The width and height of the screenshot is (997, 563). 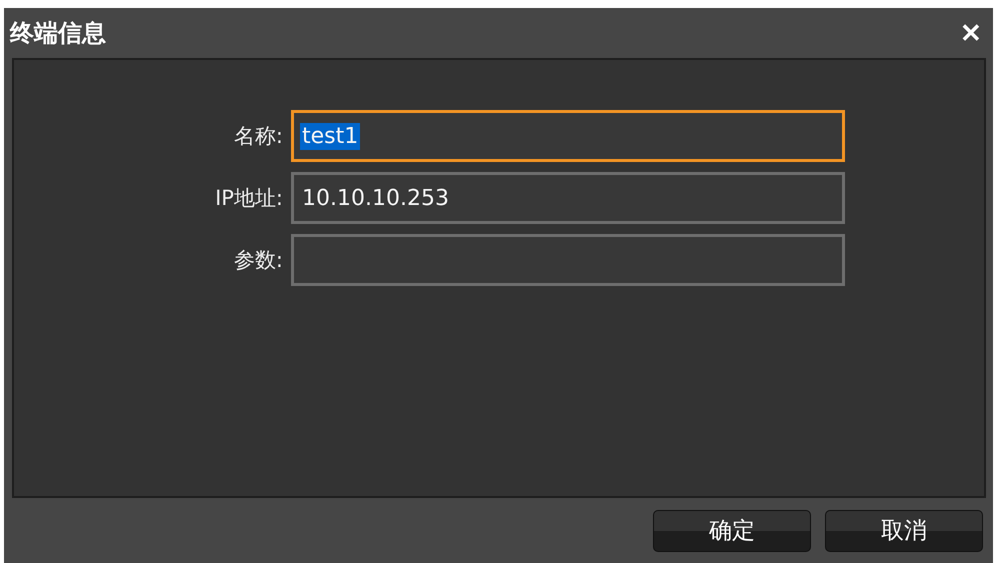 What do you see at coordinates (904, 531) in the screenshot?
I see `dialog-button: 取消` at bounding box center [904, 531].